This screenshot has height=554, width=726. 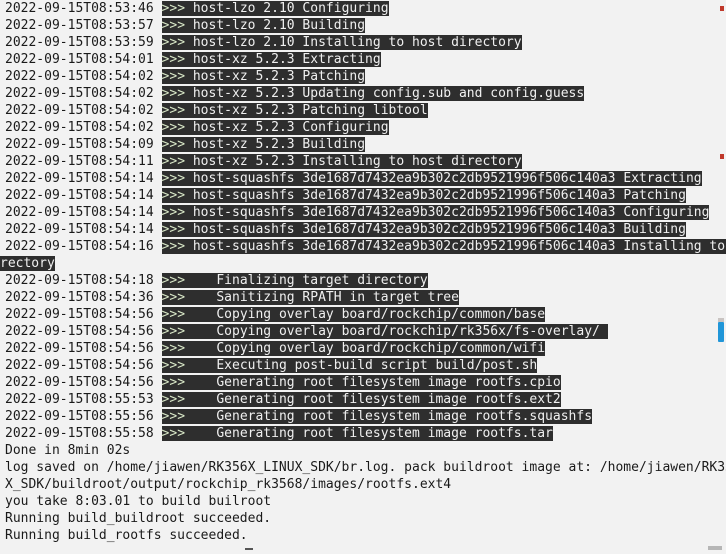 I want to click on log-timestamp: 2022-09-15T08:53:57, so click(x=79, y=25).